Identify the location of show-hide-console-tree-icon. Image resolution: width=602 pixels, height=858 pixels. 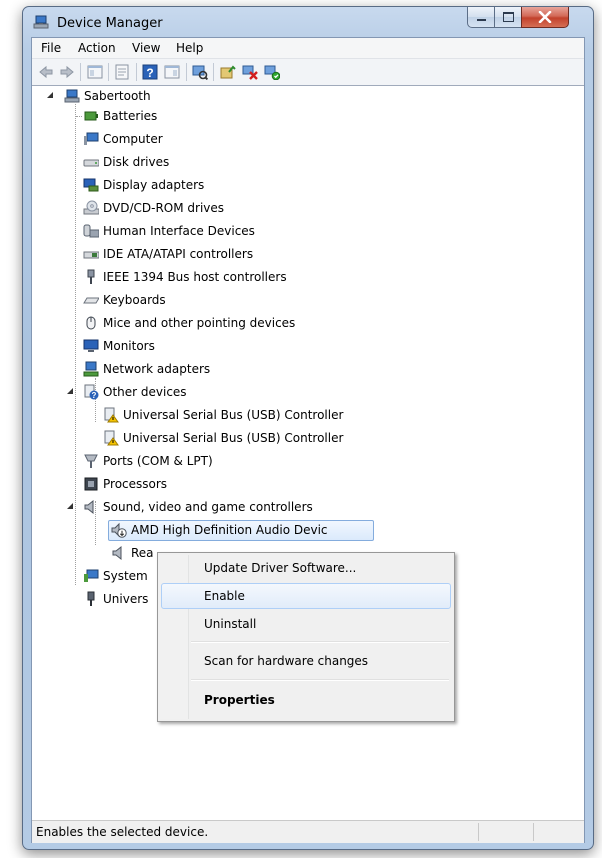
(95, 72).